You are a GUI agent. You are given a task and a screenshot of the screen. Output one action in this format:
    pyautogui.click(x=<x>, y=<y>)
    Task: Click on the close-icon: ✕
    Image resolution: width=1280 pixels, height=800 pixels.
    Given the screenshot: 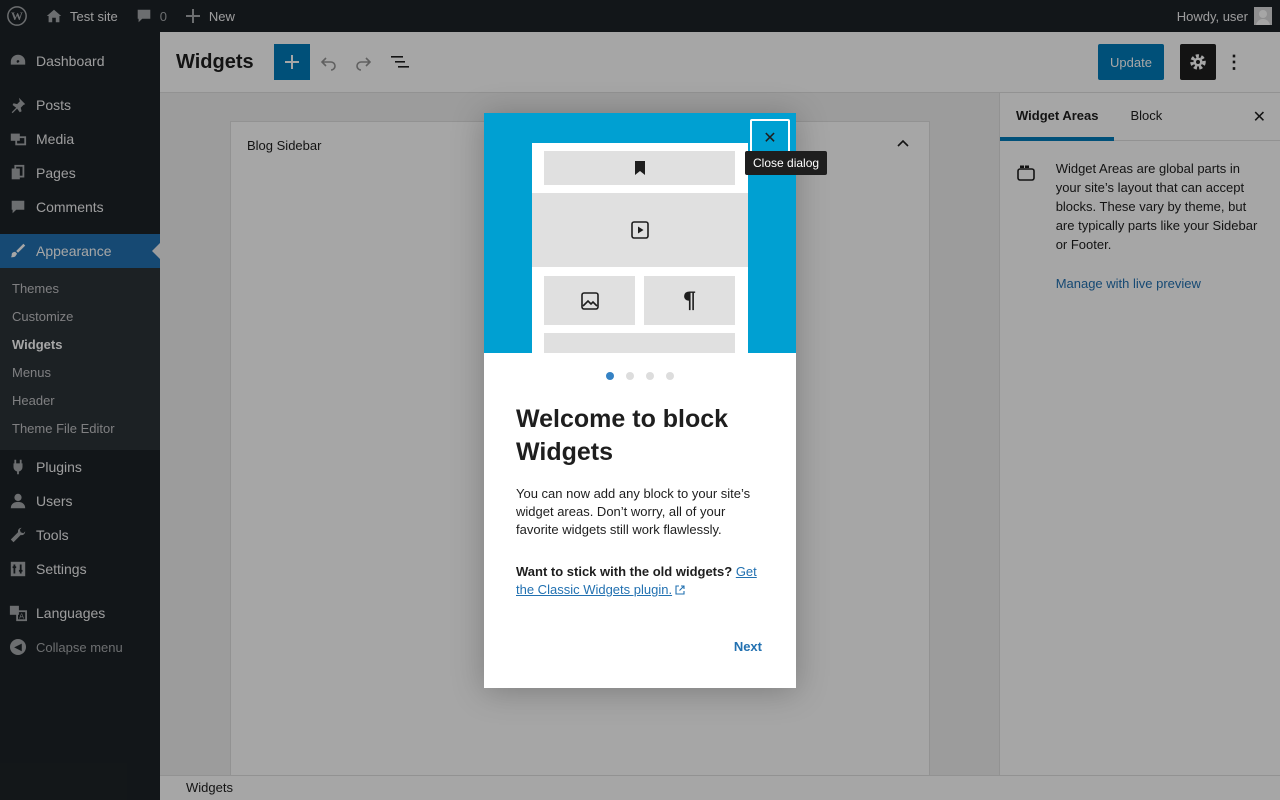 What is the action you would take?
    pyautogui.click(x=770, y=138)
    